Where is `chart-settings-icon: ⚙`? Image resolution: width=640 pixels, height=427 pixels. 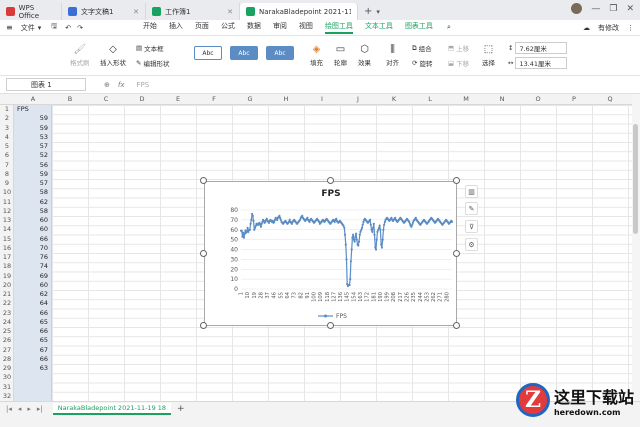 chart-settings-icon: ⚙ is located at coordinates (471, 244).